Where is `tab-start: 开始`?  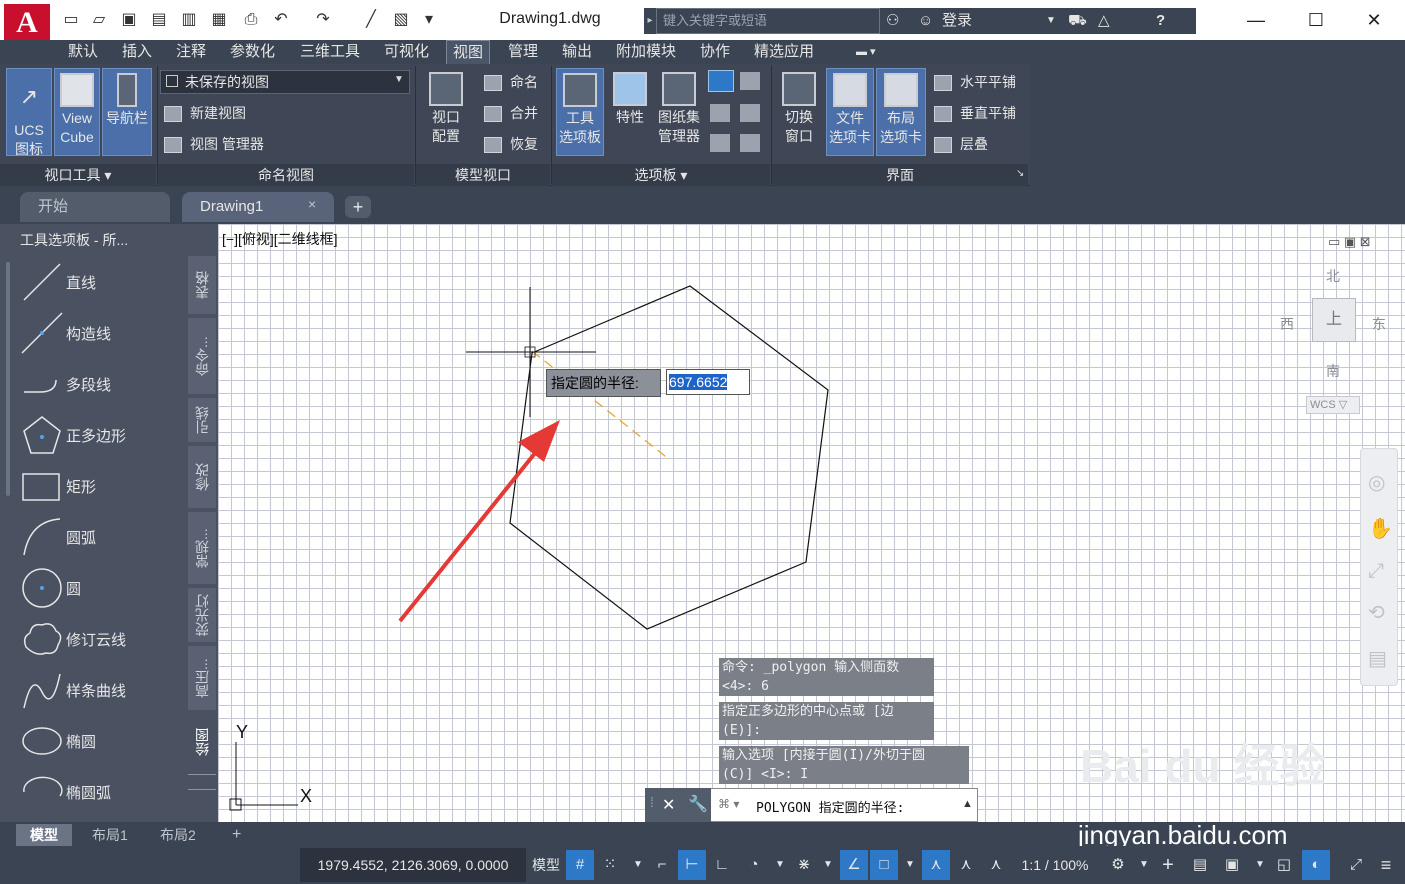
tab-start: 开始 is located at coordinates (95, 207).